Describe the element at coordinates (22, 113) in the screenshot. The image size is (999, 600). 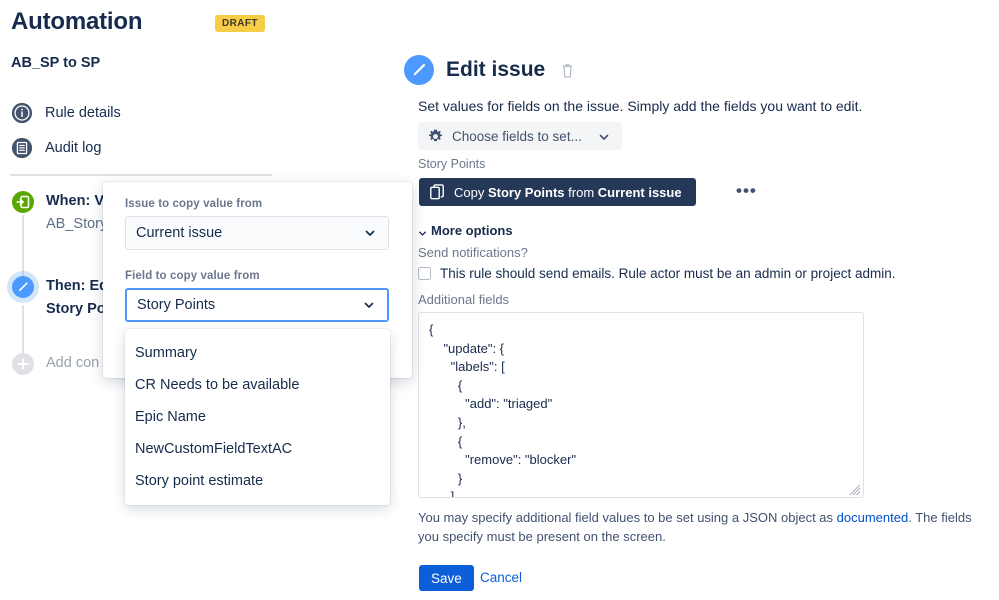
I see `info-circle-icon` at that location.